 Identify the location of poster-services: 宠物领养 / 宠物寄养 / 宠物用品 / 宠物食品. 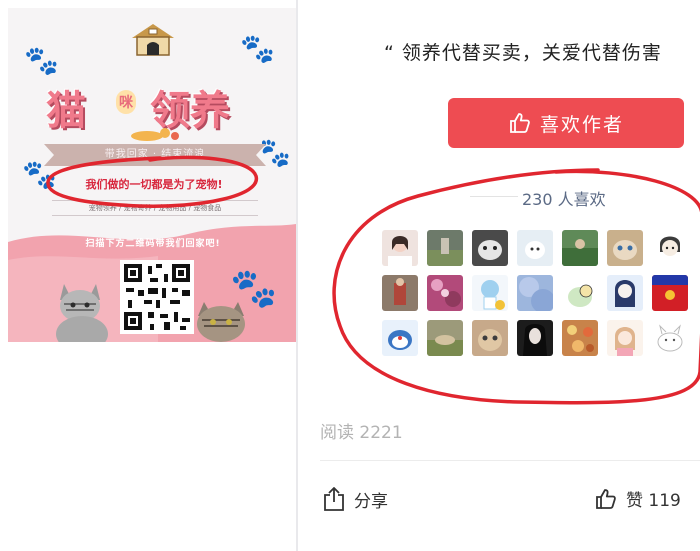
(155, 208).